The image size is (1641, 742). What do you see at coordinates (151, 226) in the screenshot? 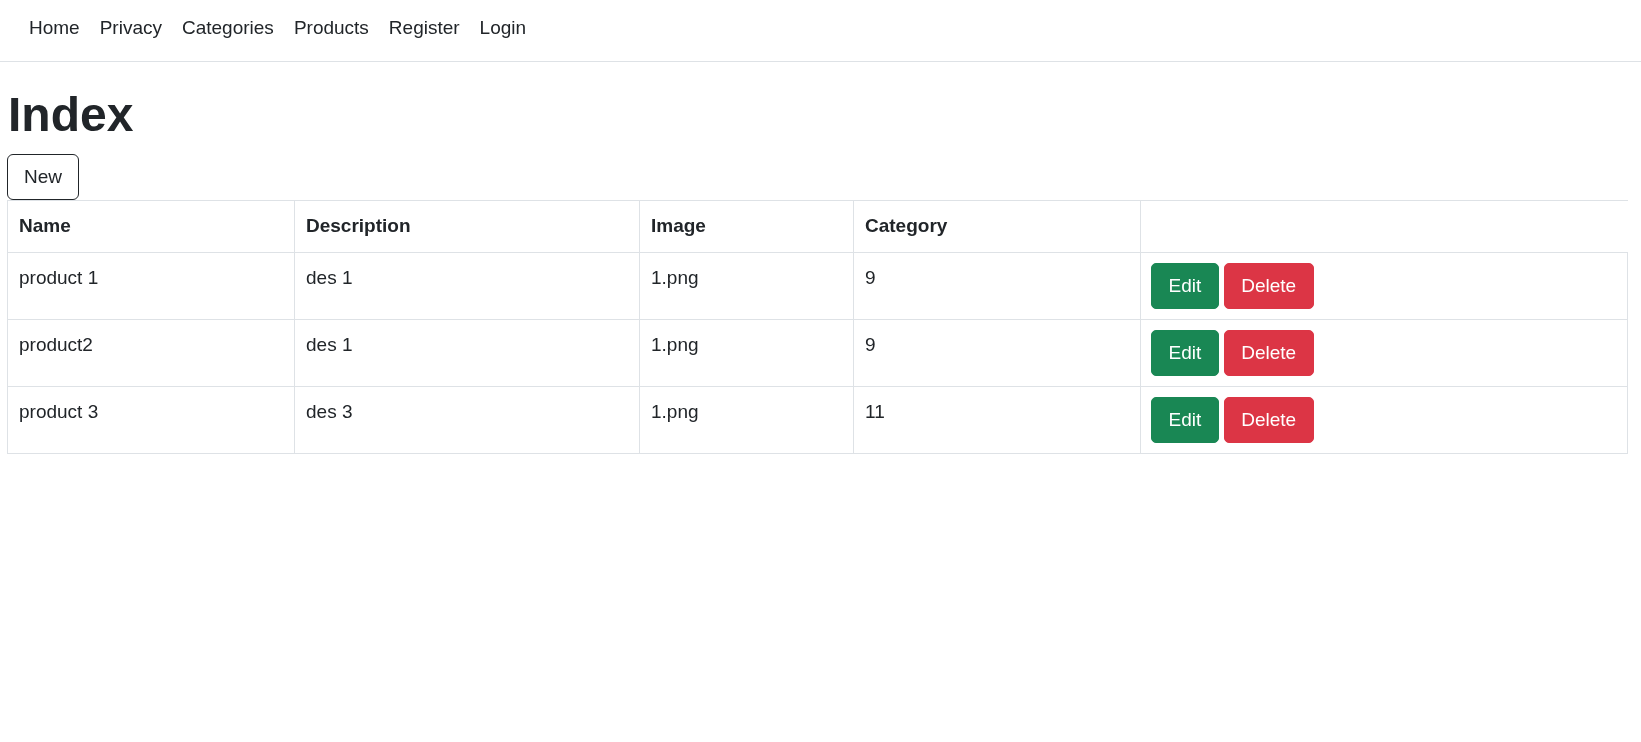
I see `table-header-cell: Name` at bounding box center [151, 226].